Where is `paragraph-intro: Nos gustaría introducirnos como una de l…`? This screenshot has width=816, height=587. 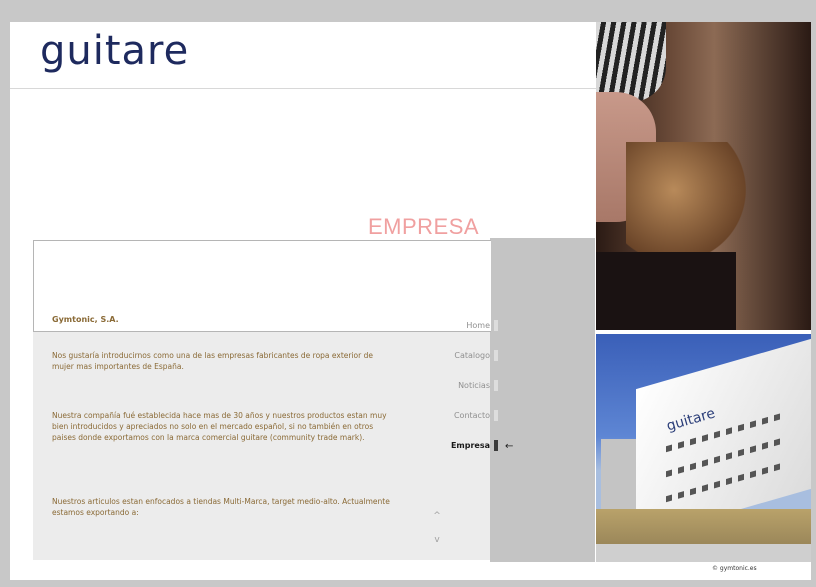
paragraph-intro: Nos gustaría introducirnos como una de l… is located at coordinates (212, 361).